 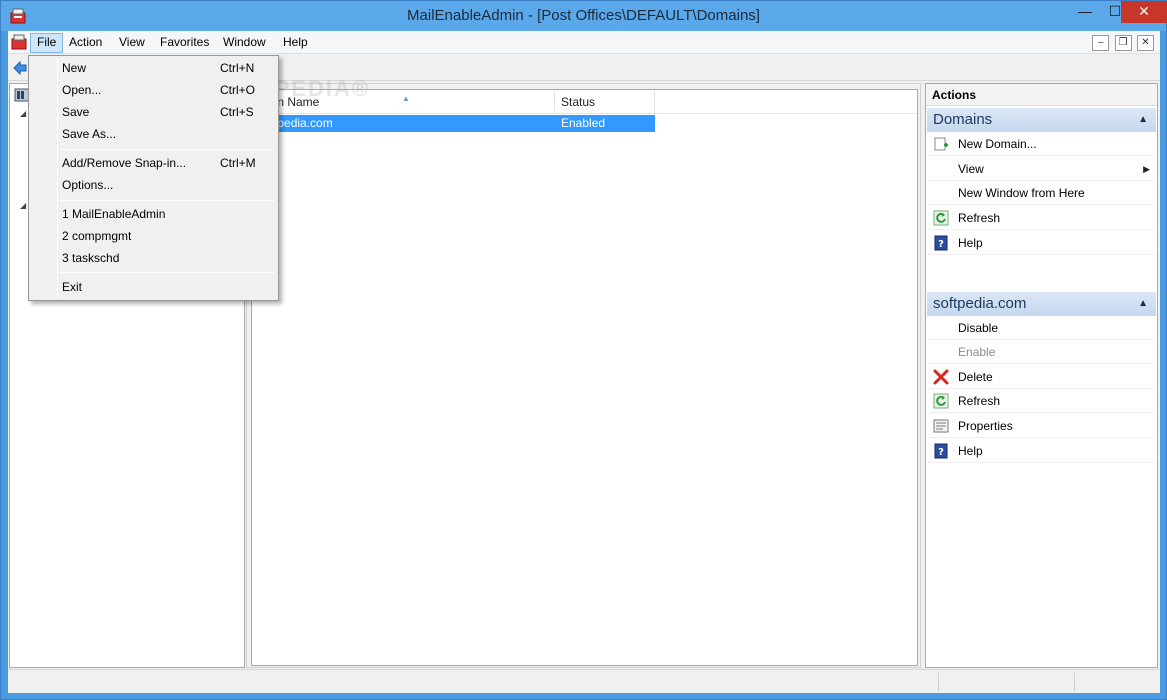 I want to click on menu-item-label: 1 MailEnableAdmin, so click(x=114, y=214).